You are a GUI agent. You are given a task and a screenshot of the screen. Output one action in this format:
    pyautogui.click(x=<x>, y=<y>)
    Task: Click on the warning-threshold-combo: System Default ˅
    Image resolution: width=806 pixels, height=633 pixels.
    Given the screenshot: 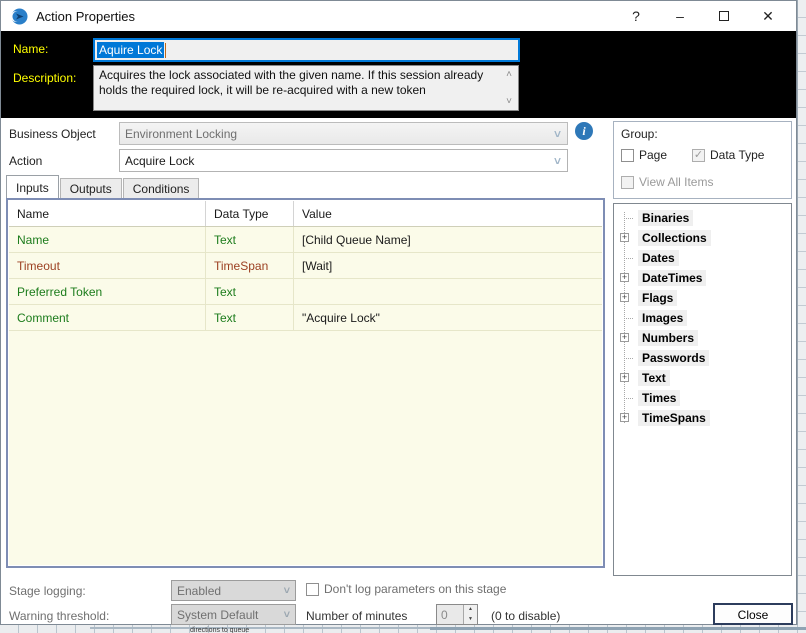 What is the action you would take?
    pyautogui.click(x=233, y=614)
    